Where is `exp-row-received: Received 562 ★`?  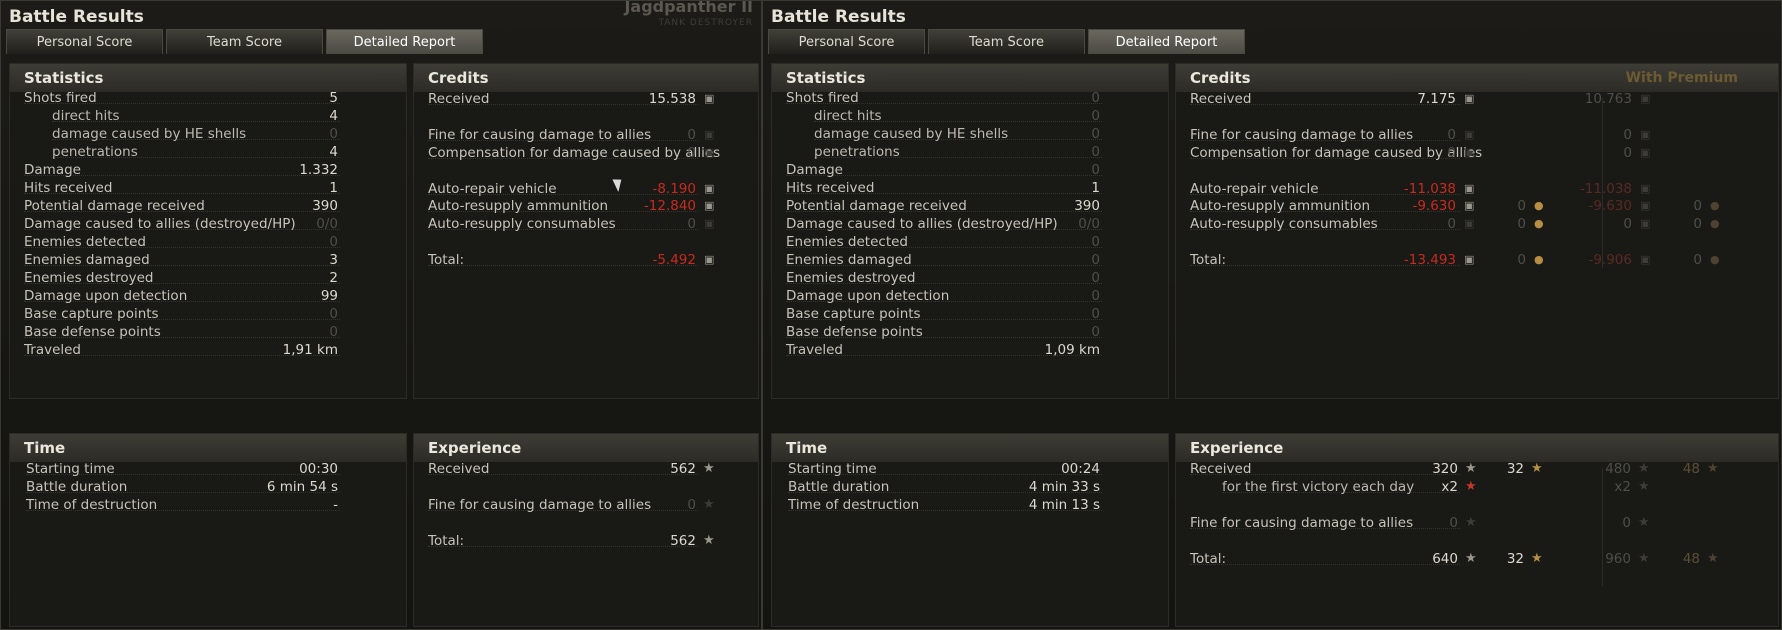 exp-row-received: Received 562 ★ is located at coordinates (586, 469).